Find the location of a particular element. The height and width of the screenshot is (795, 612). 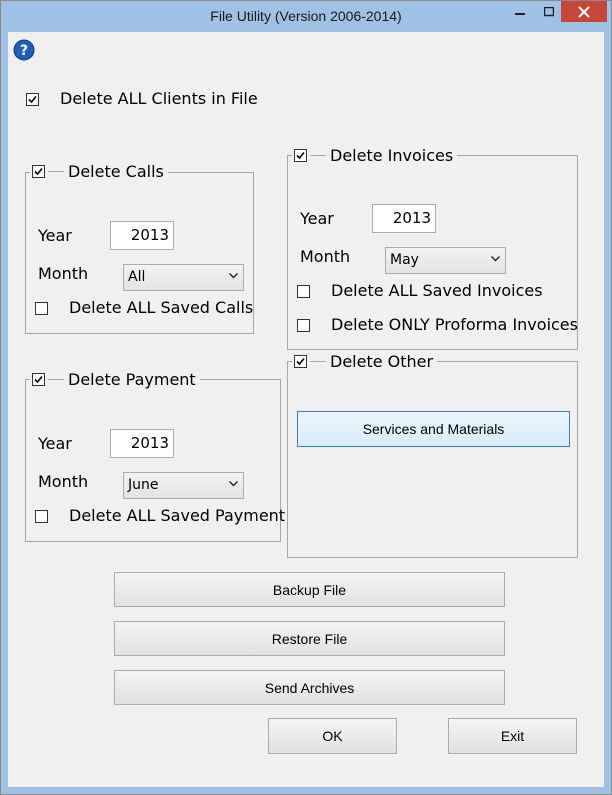

delete-invoices-legend: Delete Invoices is located at coordinates (375, 155).